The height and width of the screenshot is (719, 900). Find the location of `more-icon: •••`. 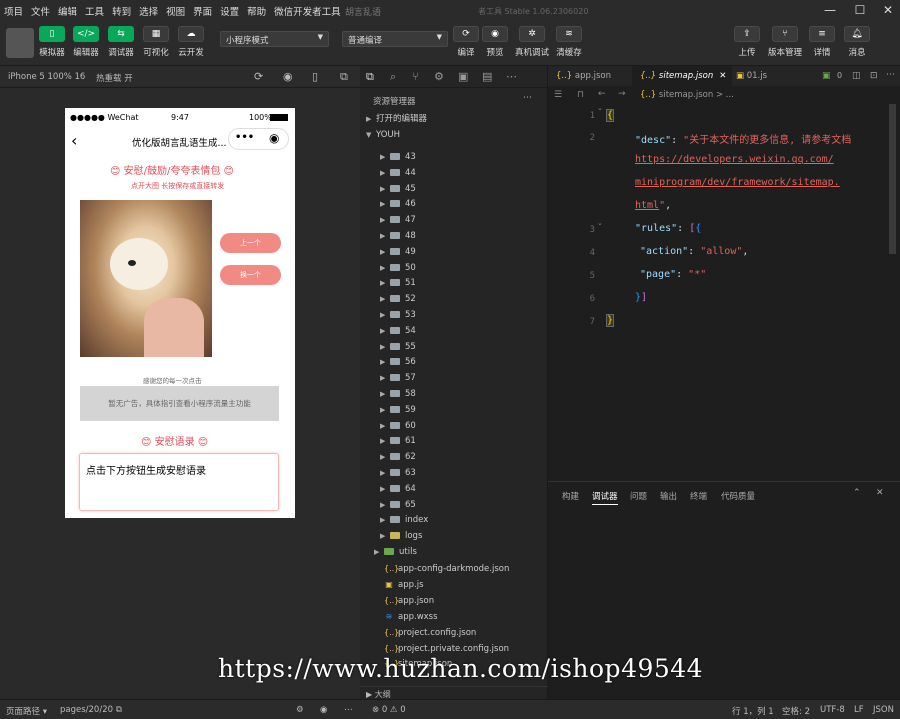

more-icon: ••• is located at coordinates (244, 137).